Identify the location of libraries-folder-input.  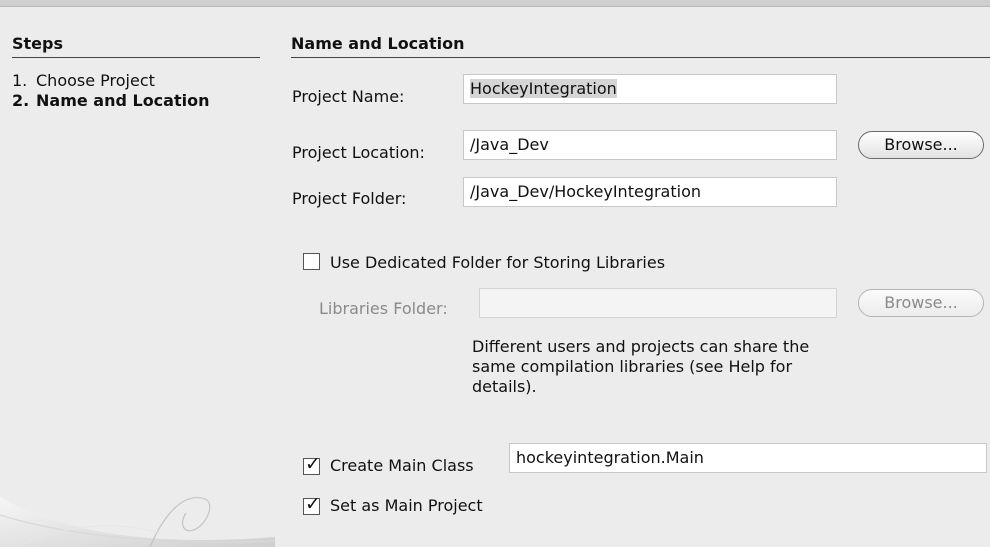
(658, 303).